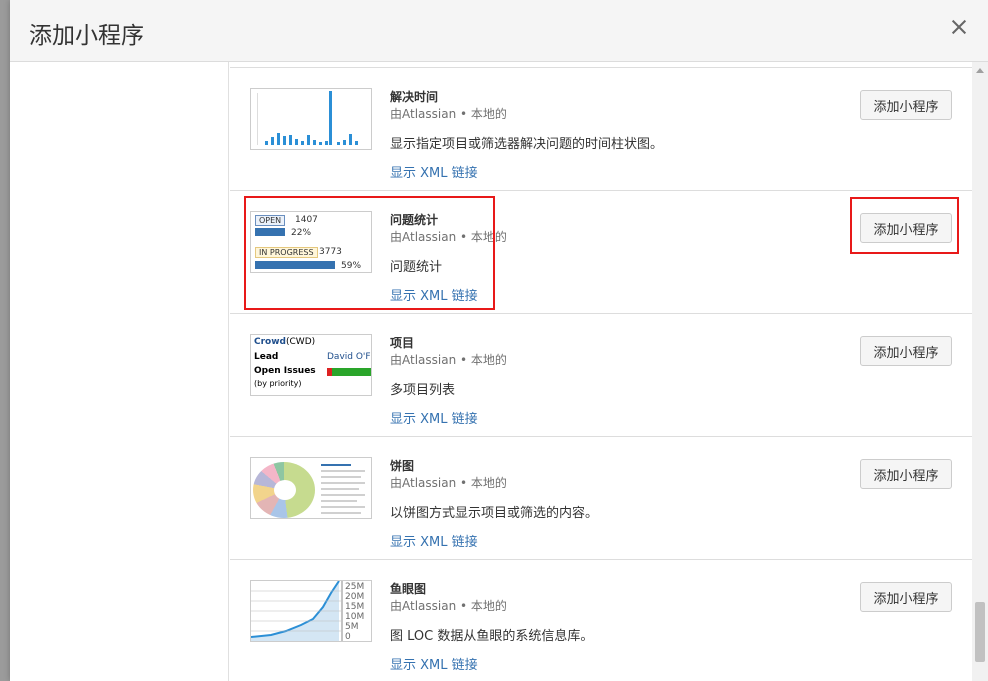 This screenshot has height=681, width=988. What do you see at coordinates (499, 31) in the screenshot?
I see `dialog-header: 添加小程序` at bounding box center [499, 31].